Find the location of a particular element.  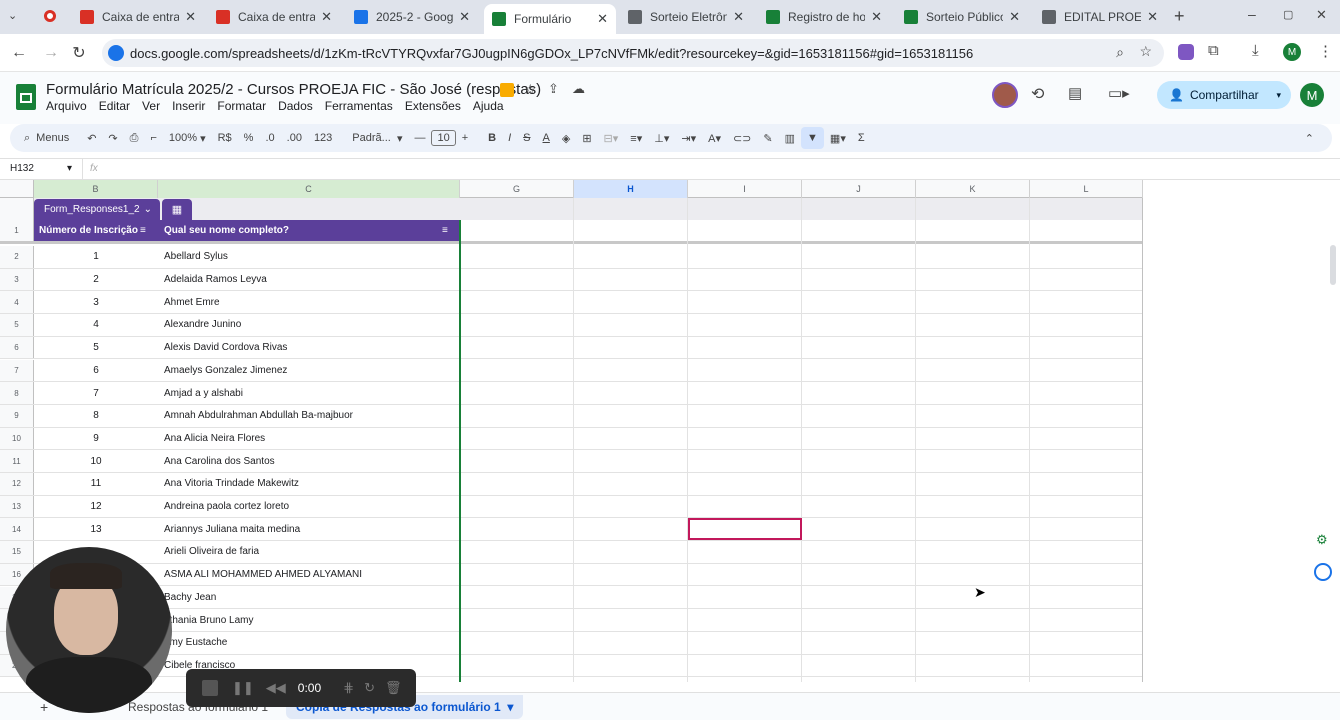

collaborator-avatar is located at coordinates (1005, 95).